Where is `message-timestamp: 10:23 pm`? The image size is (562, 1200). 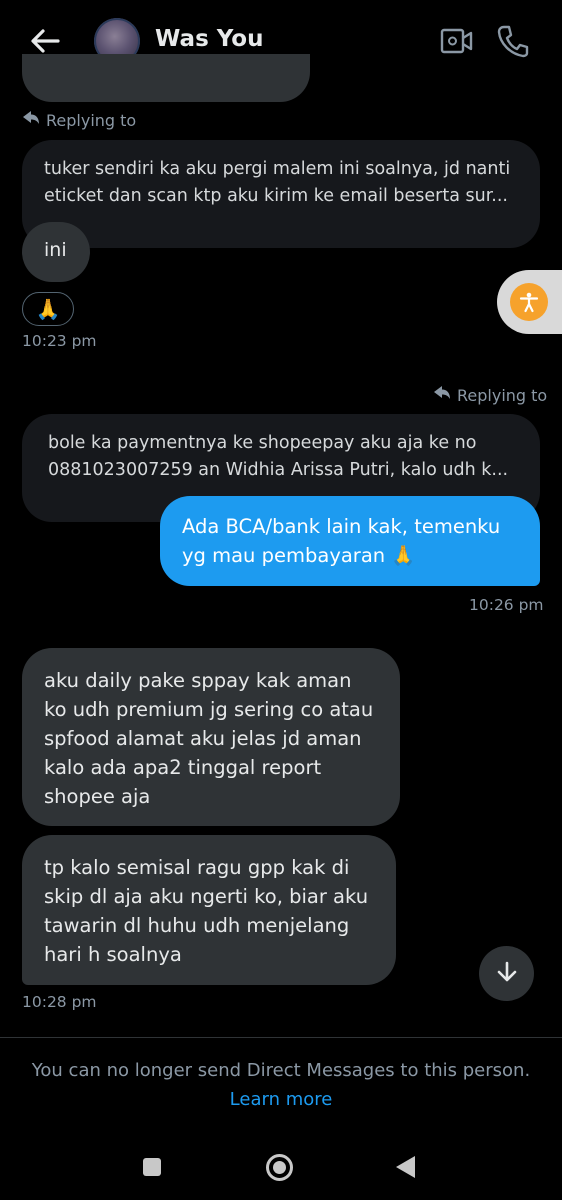
message-timestamp: 10:23 pm is located at coordinates (59, 341).